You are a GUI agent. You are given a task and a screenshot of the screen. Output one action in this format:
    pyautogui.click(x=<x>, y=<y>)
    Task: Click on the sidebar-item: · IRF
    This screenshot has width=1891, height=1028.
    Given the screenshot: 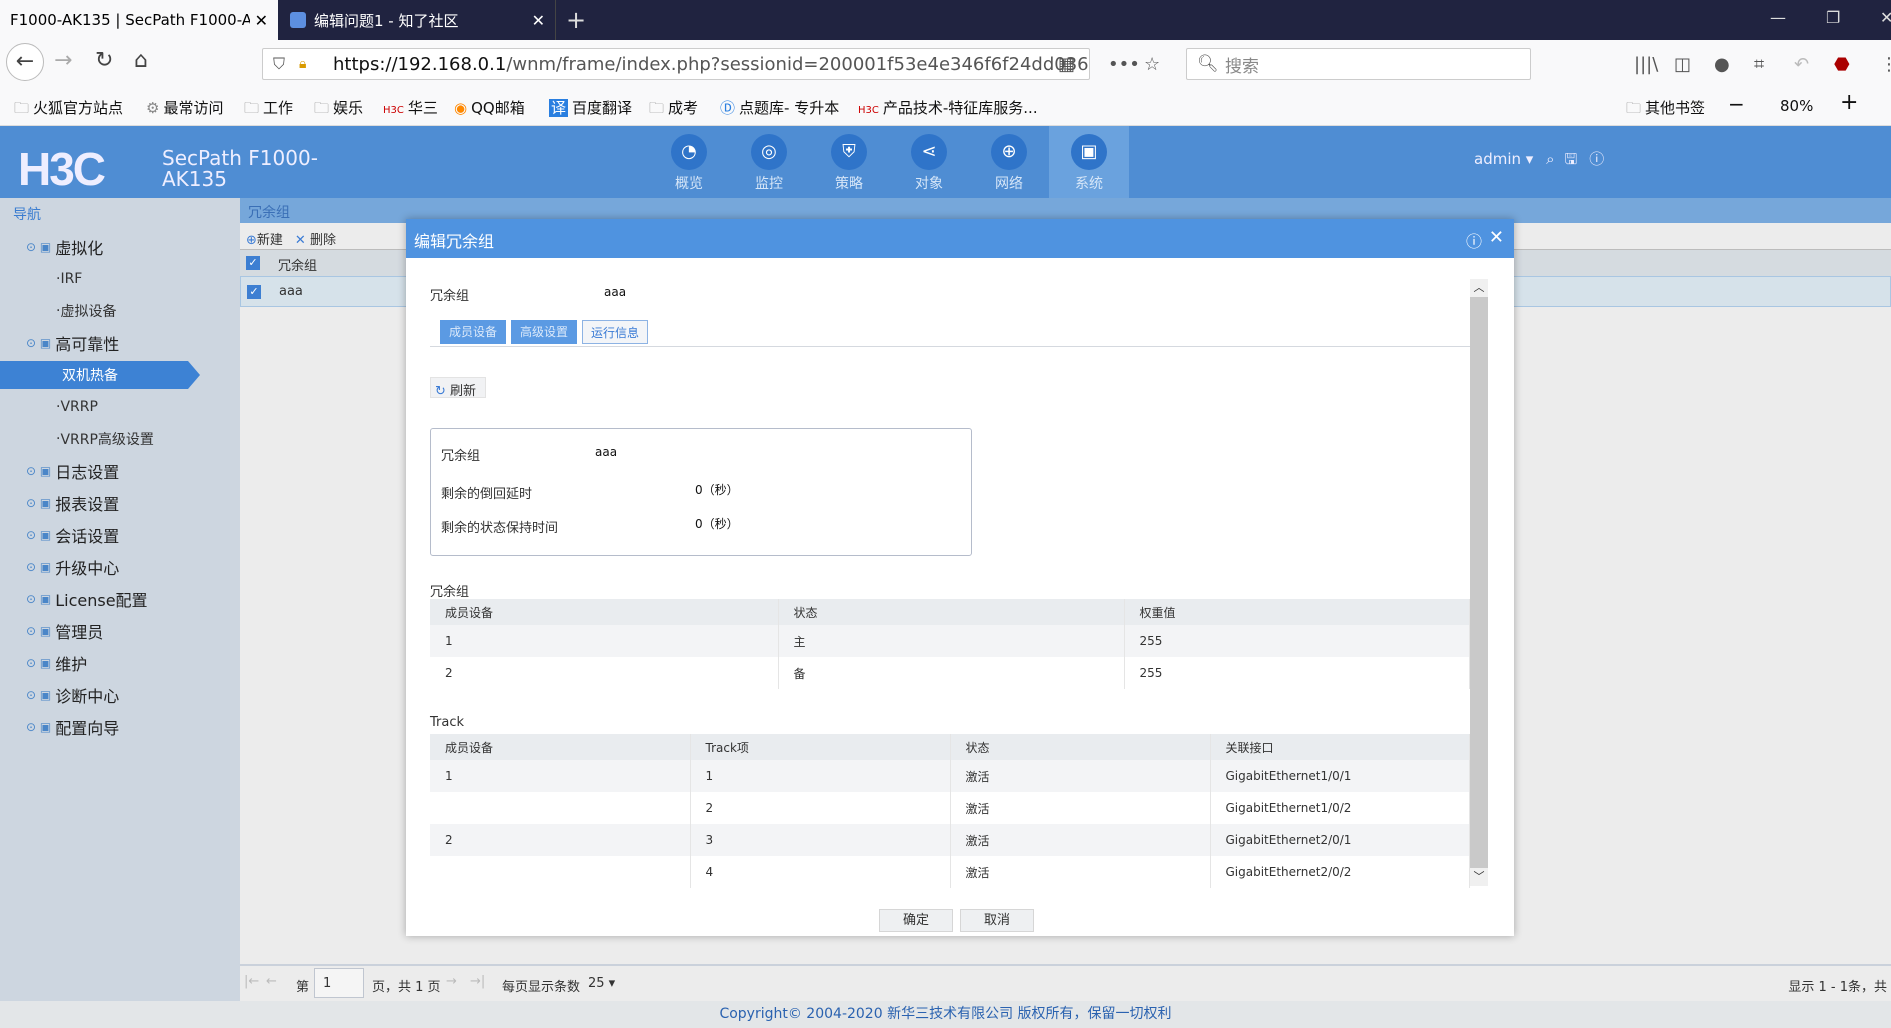 What is the action you would take?
    pyautogui.click(x=120, y=279)
    